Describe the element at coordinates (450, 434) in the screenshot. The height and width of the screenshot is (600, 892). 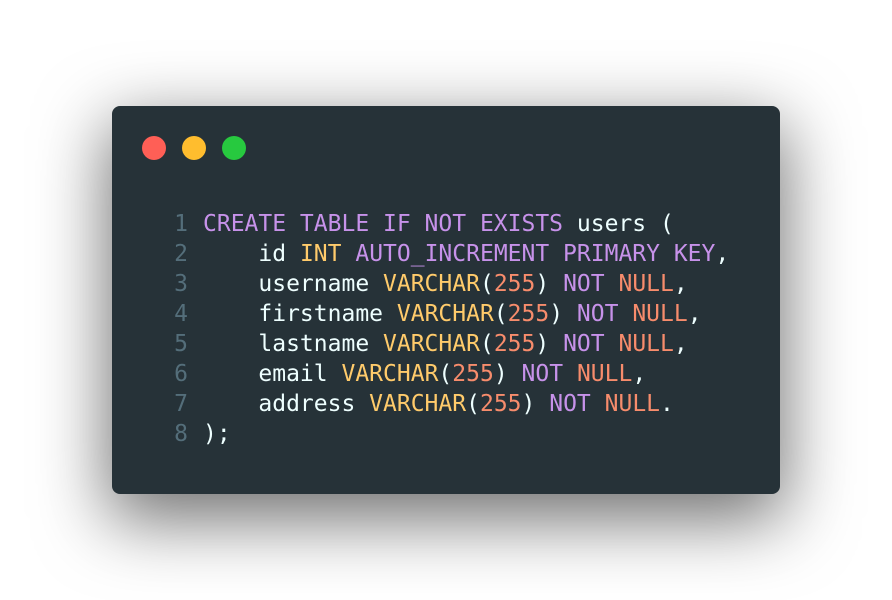
I see `code-line: 8);` at that location.